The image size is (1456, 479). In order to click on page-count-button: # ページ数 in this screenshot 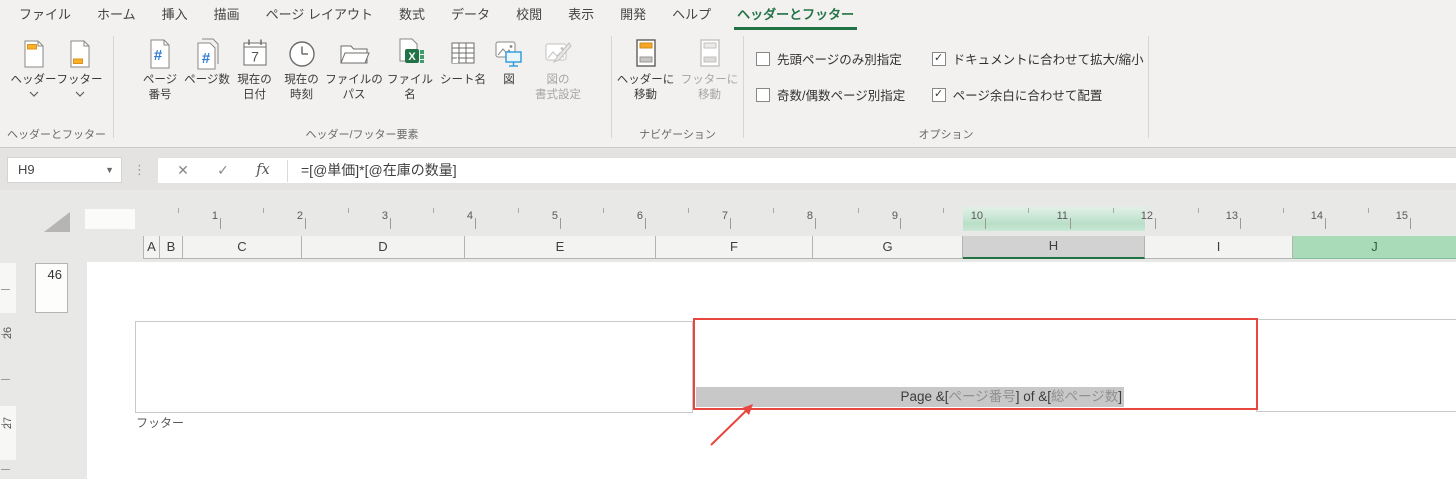, I will do `click(207, 80)`.